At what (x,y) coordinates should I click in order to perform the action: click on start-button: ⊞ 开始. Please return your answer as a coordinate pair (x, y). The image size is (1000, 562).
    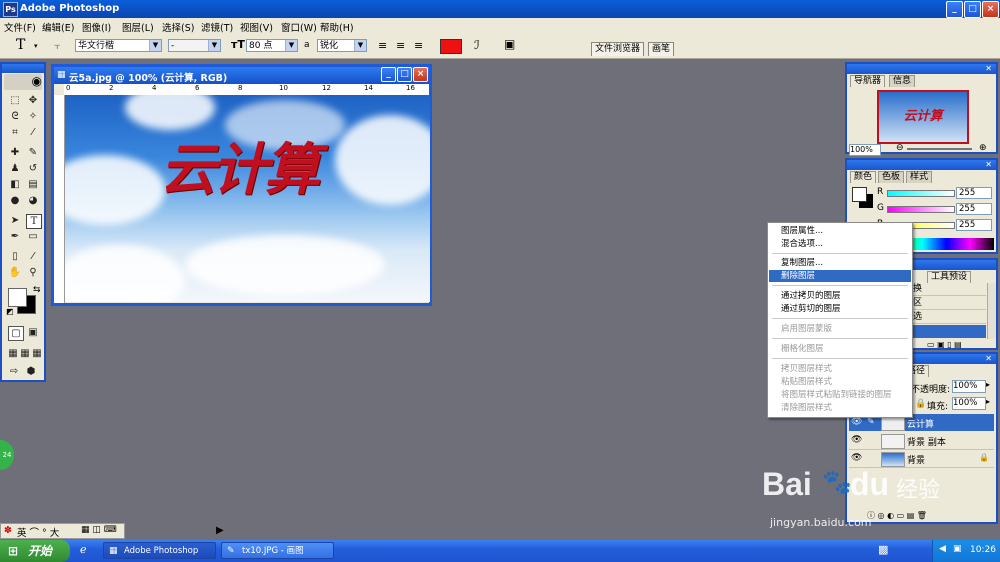
    Looking at the image, I should click on (35, 551).